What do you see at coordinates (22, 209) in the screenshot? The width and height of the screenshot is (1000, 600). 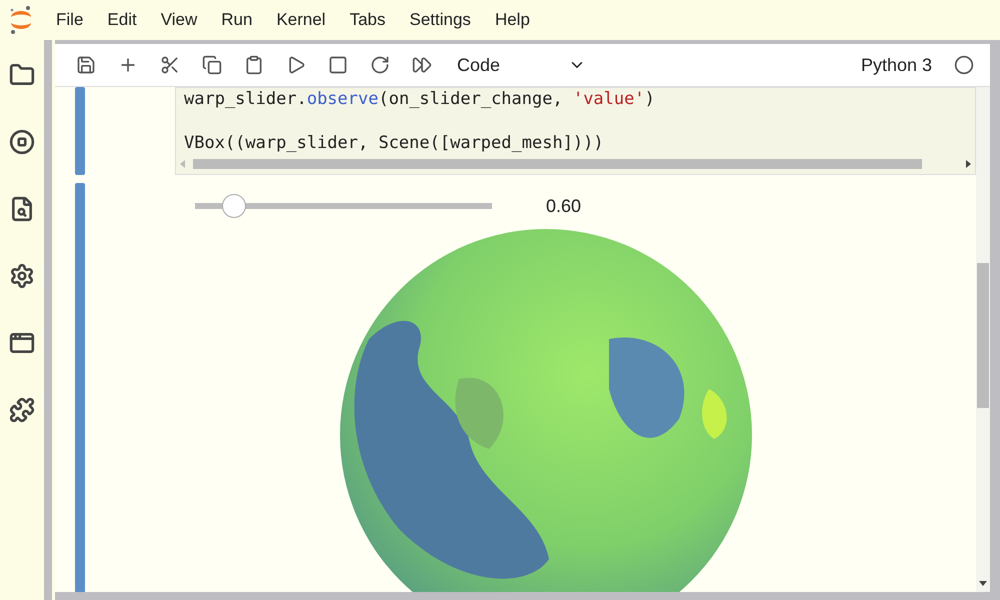 I see `document-search-icon` at bounding box center [22, 209].